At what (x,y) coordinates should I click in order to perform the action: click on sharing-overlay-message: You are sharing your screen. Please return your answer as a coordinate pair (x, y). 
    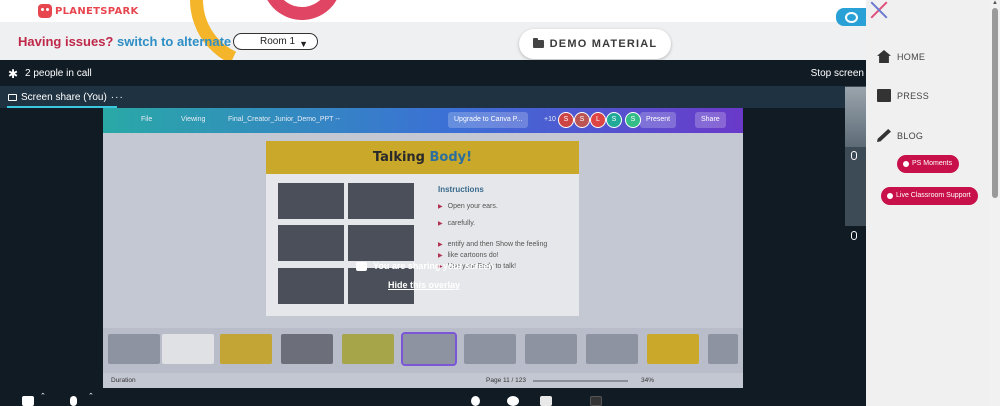
    Looking at the image, I should click on (425, 266).